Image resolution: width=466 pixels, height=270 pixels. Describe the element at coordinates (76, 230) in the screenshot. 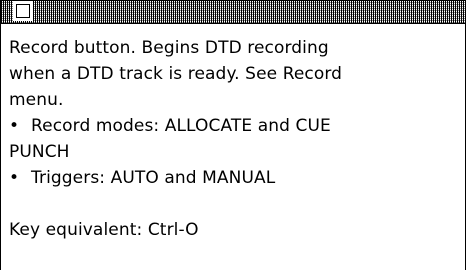

I see `key-equivalent-label: Key equivalent:` at that location.